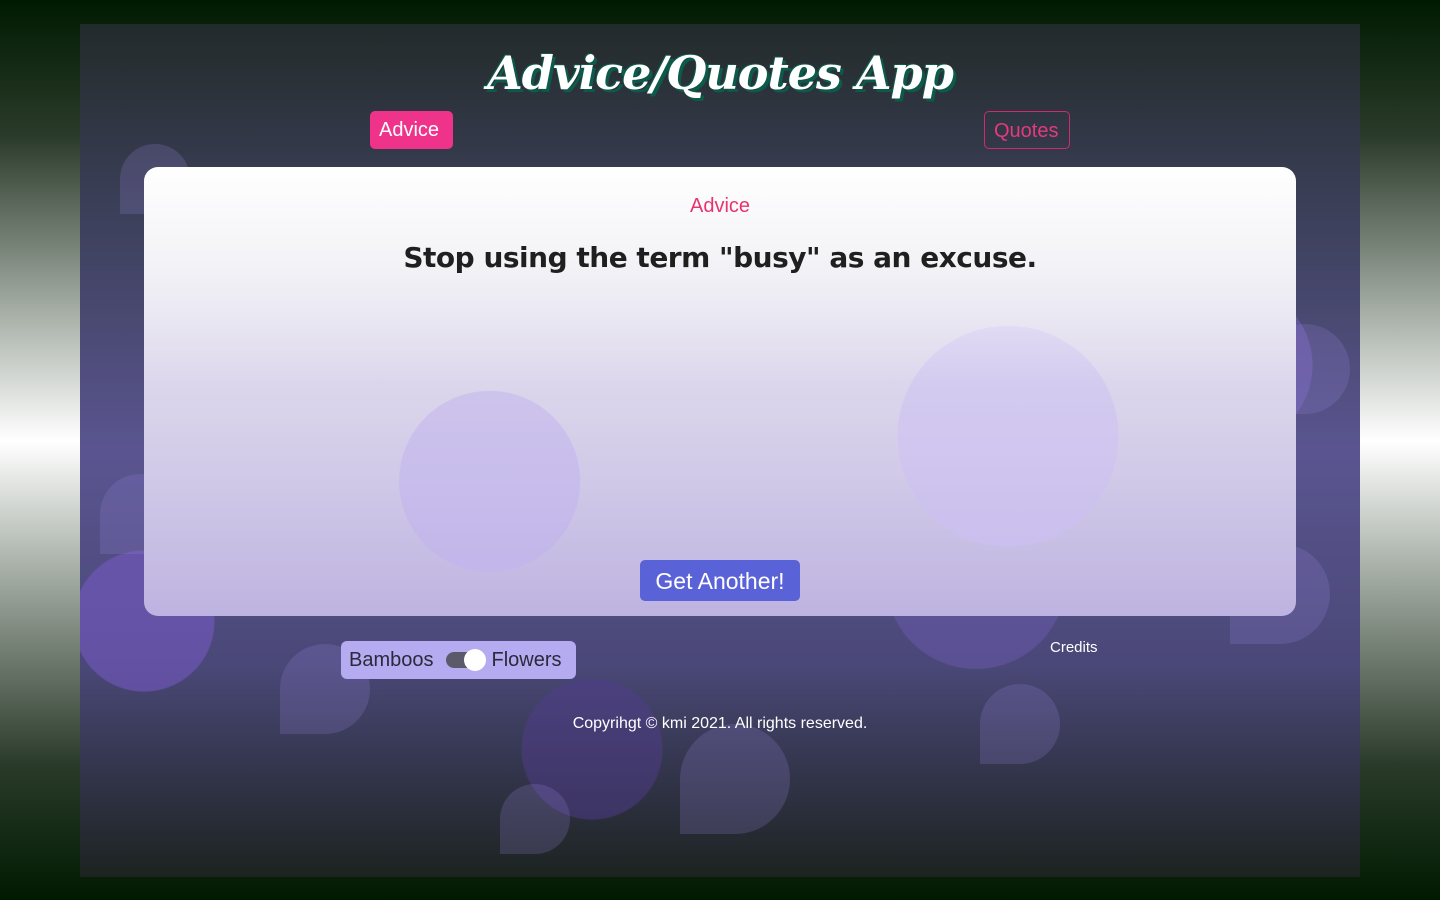  Describe the element at coordinates (1074, 647) in the screenshot. I see `credits-link: Credits` at that location.